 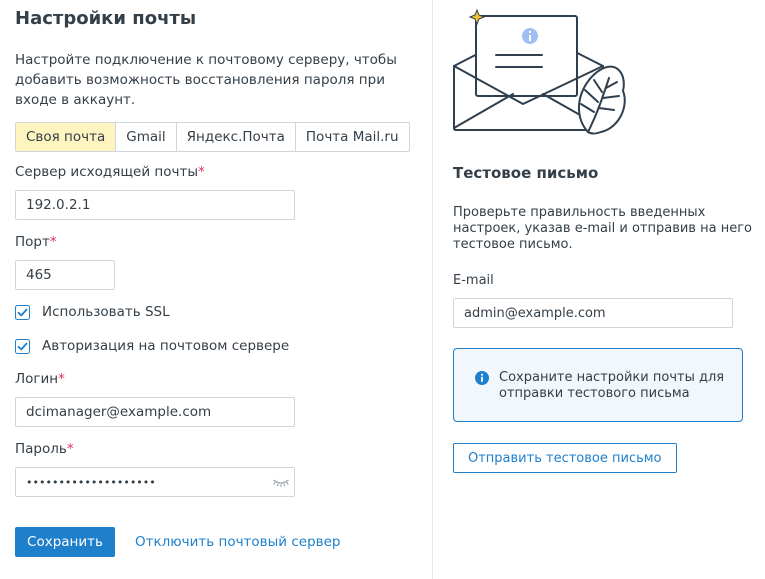 I want to click on email-label: E-mail, so click(x=473, y=280).